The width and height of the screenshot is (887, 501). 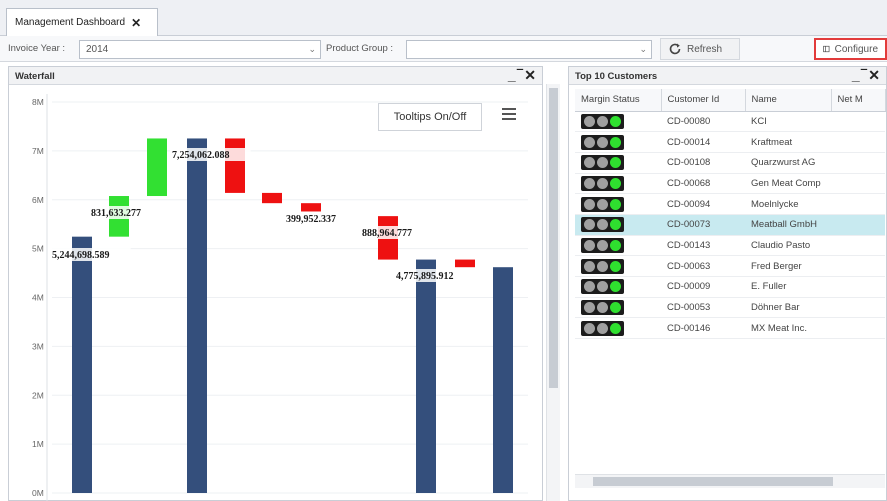 What do you see at coordinates (38, 395) in the screenshot?
I see `y-tick-label: 2M` at bounding box center [38, 395].